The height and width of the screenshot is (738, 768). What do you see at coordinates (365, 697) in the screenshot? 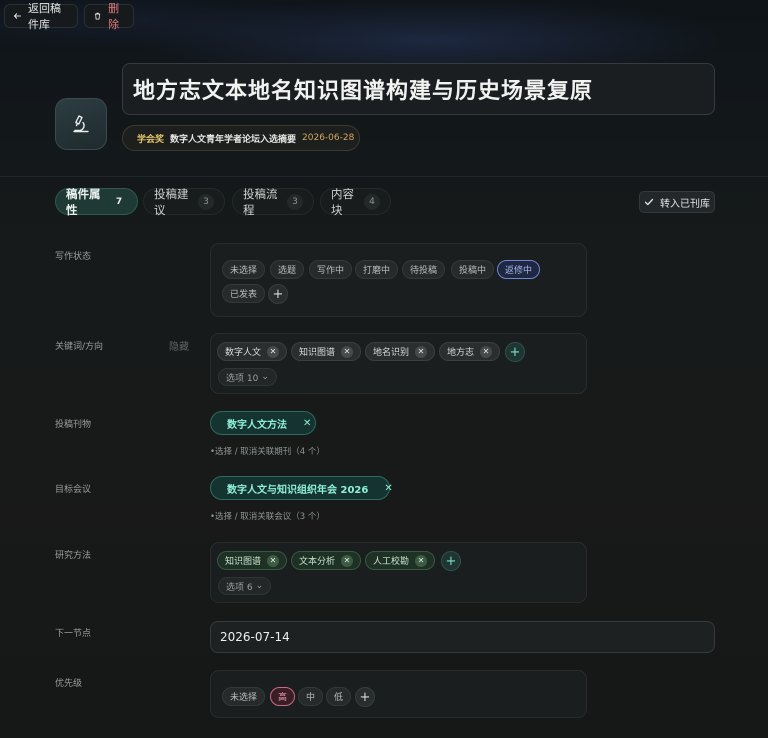
I see `add-priority-button: +` at bounding box center [365, 697].